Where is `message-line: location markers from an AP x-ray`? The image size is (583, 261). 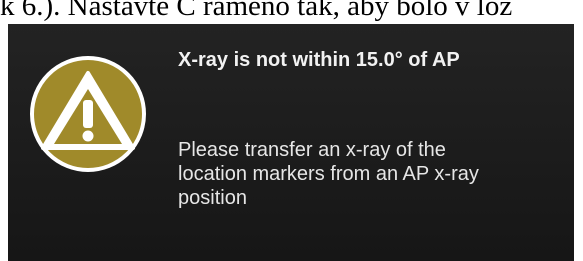
message-line: location markers from an AP x-ray is located at coordinates (328, 174).